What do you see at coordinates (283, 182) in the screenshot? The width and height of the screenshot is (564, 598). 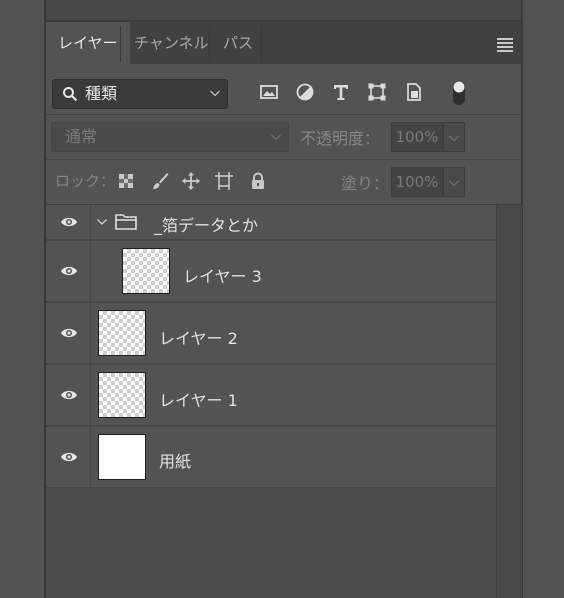 I see `lock-row: ロック： 塗り： 100%` at bounding box center [283, 182].